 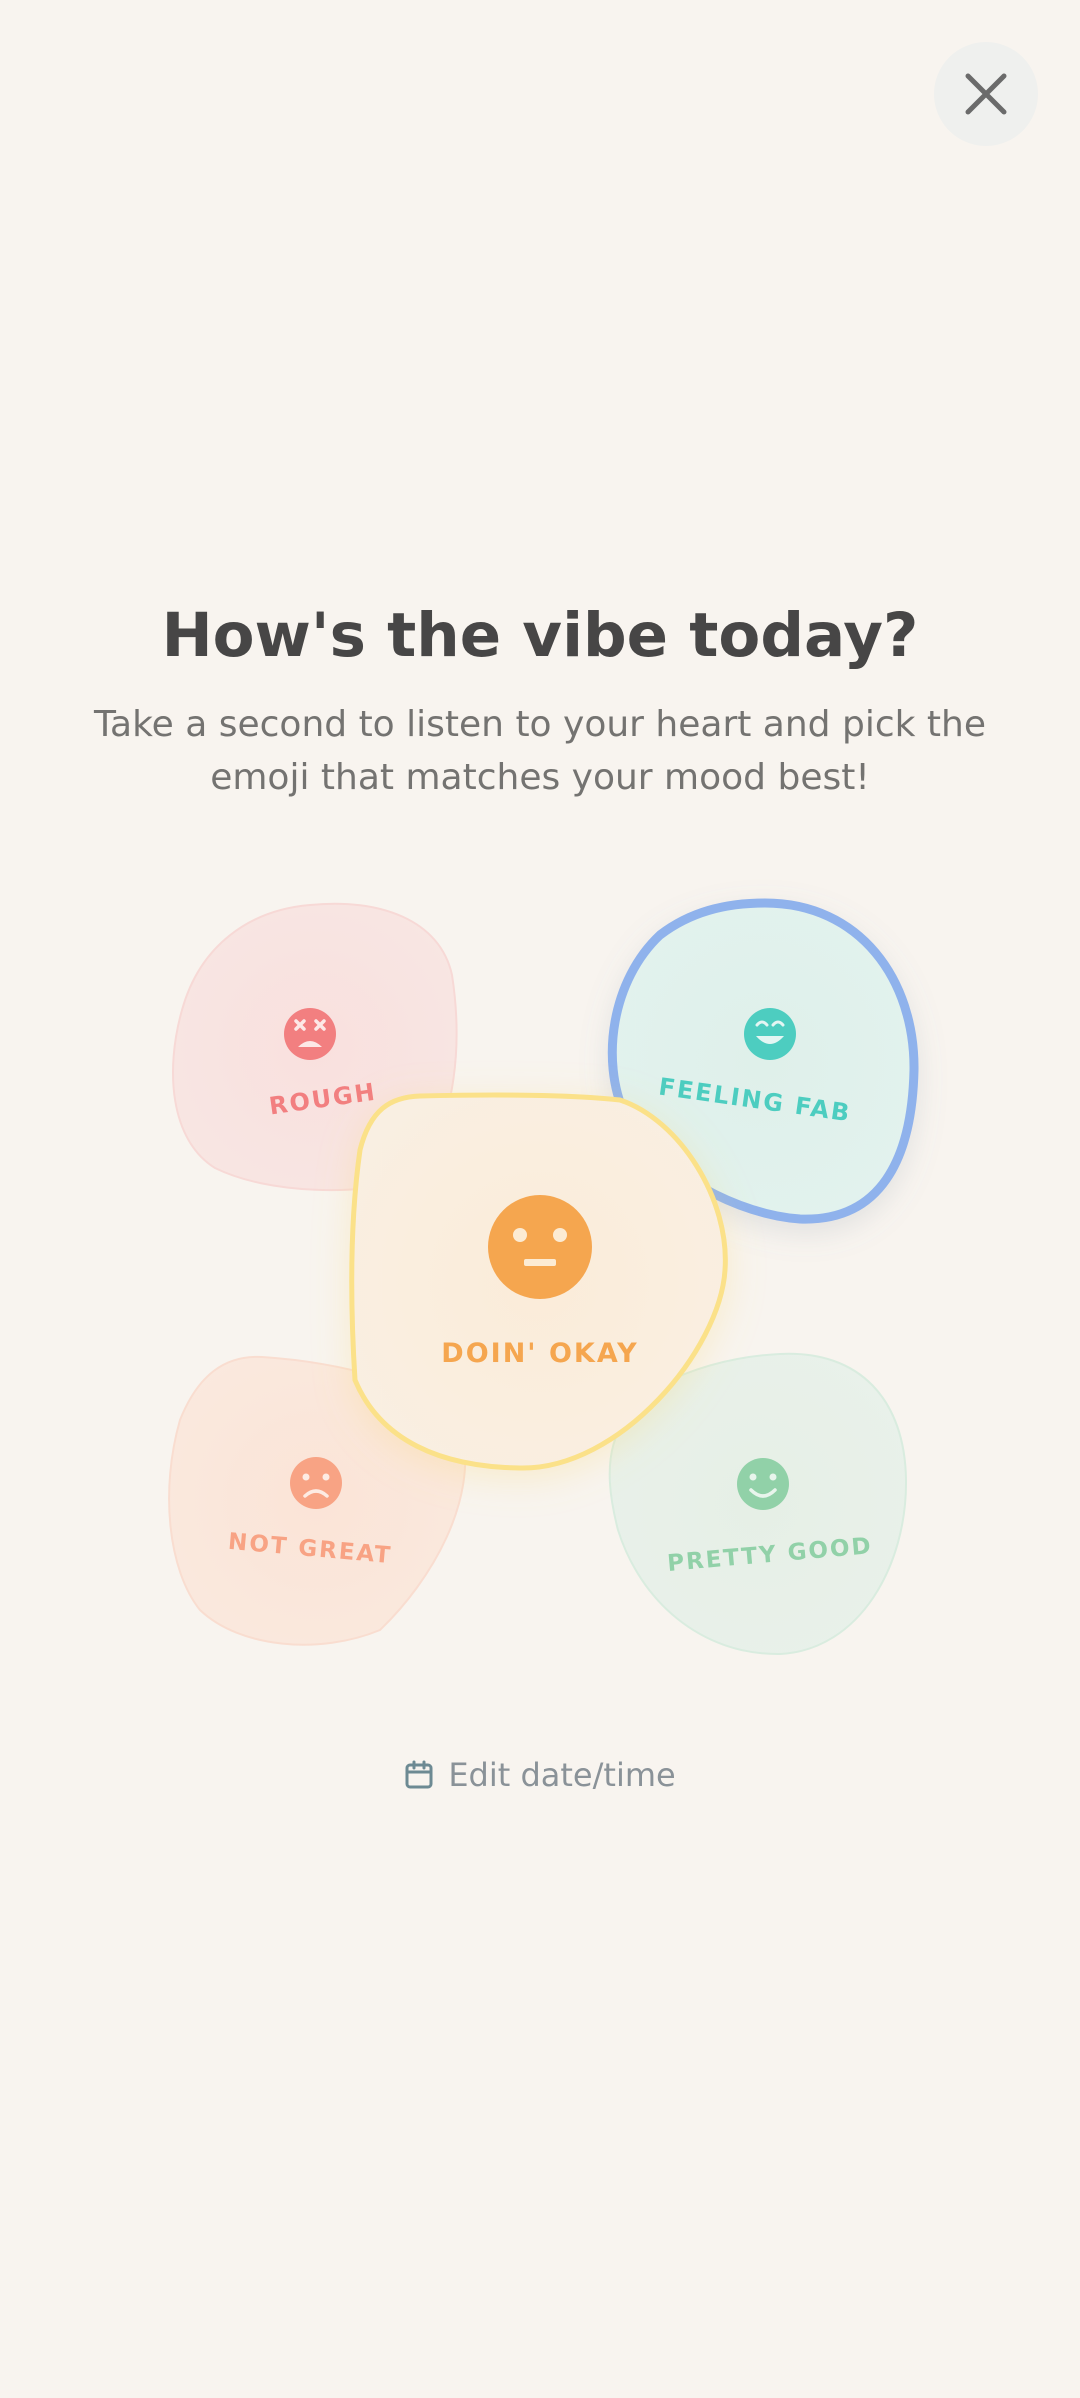 I want to click on edit-date-time-button: Edit date/time, so click(x=540, y=1775).